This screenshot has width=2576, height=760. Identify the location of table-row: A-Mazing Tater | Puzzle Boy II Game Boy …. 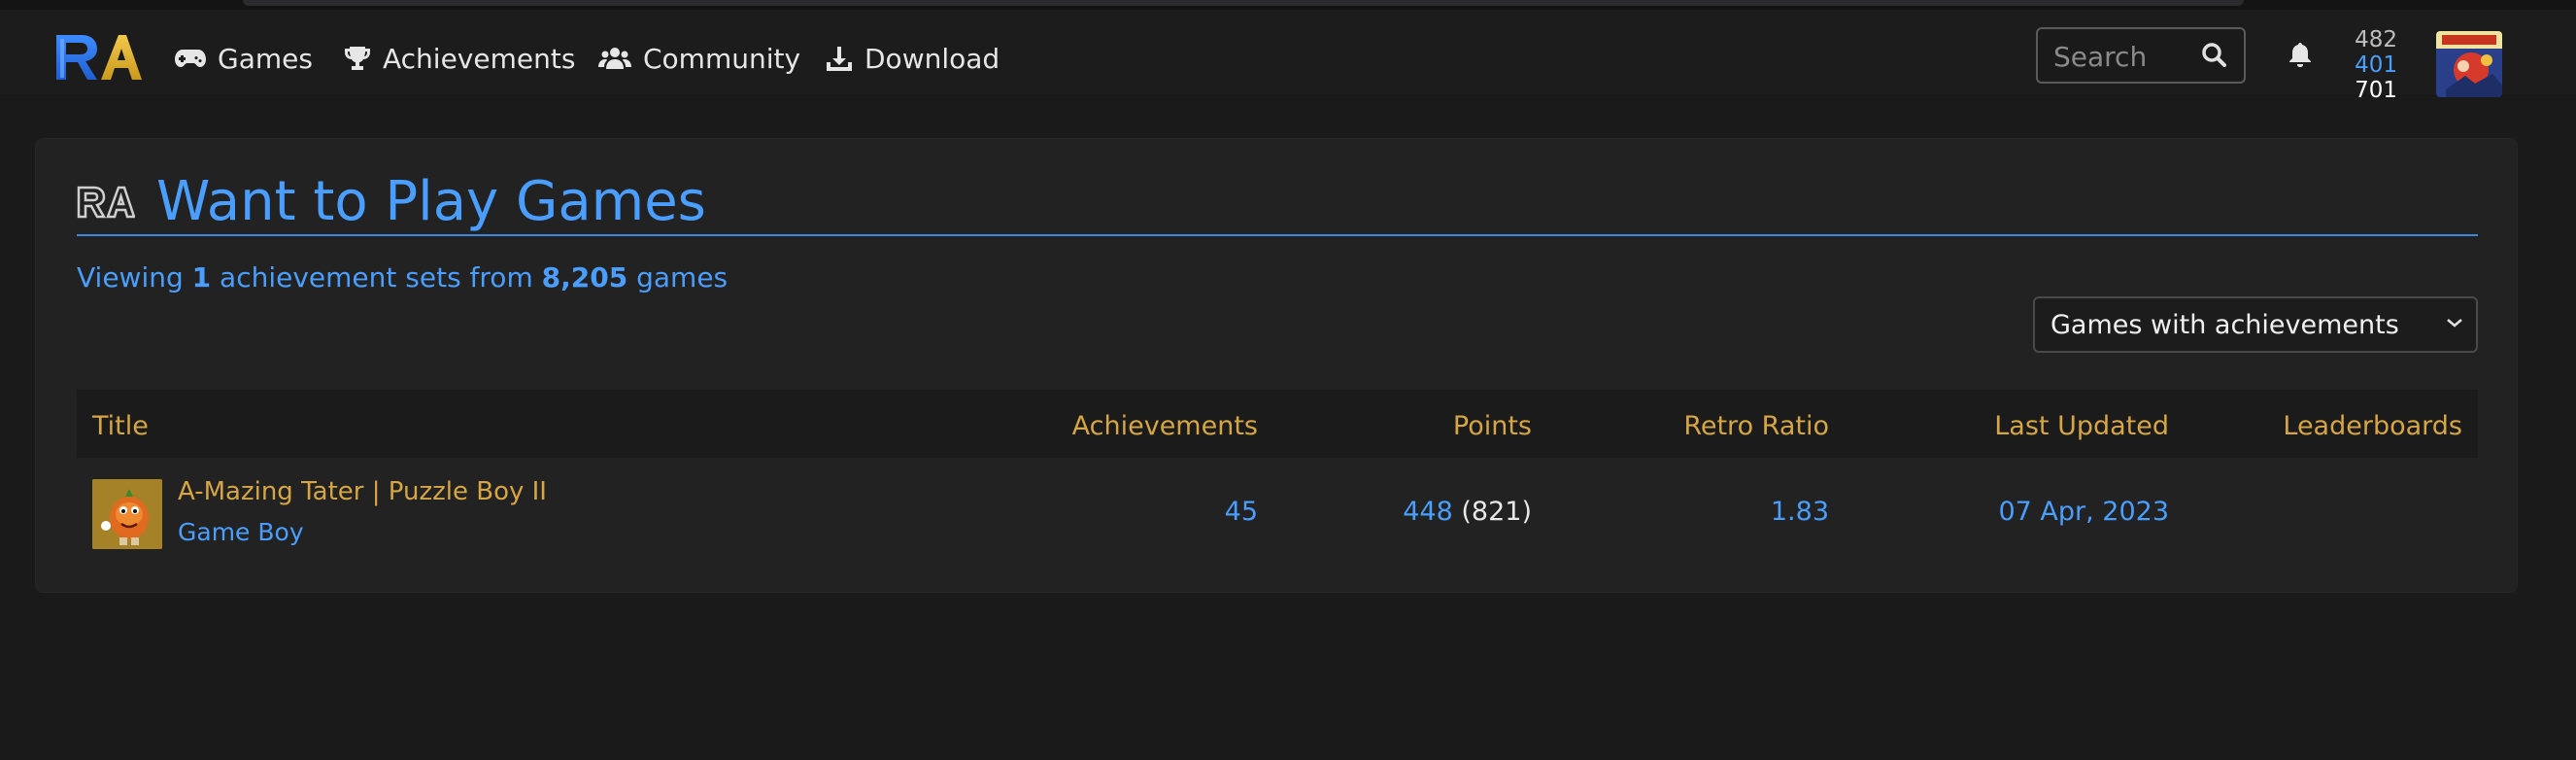
(1277, 510).